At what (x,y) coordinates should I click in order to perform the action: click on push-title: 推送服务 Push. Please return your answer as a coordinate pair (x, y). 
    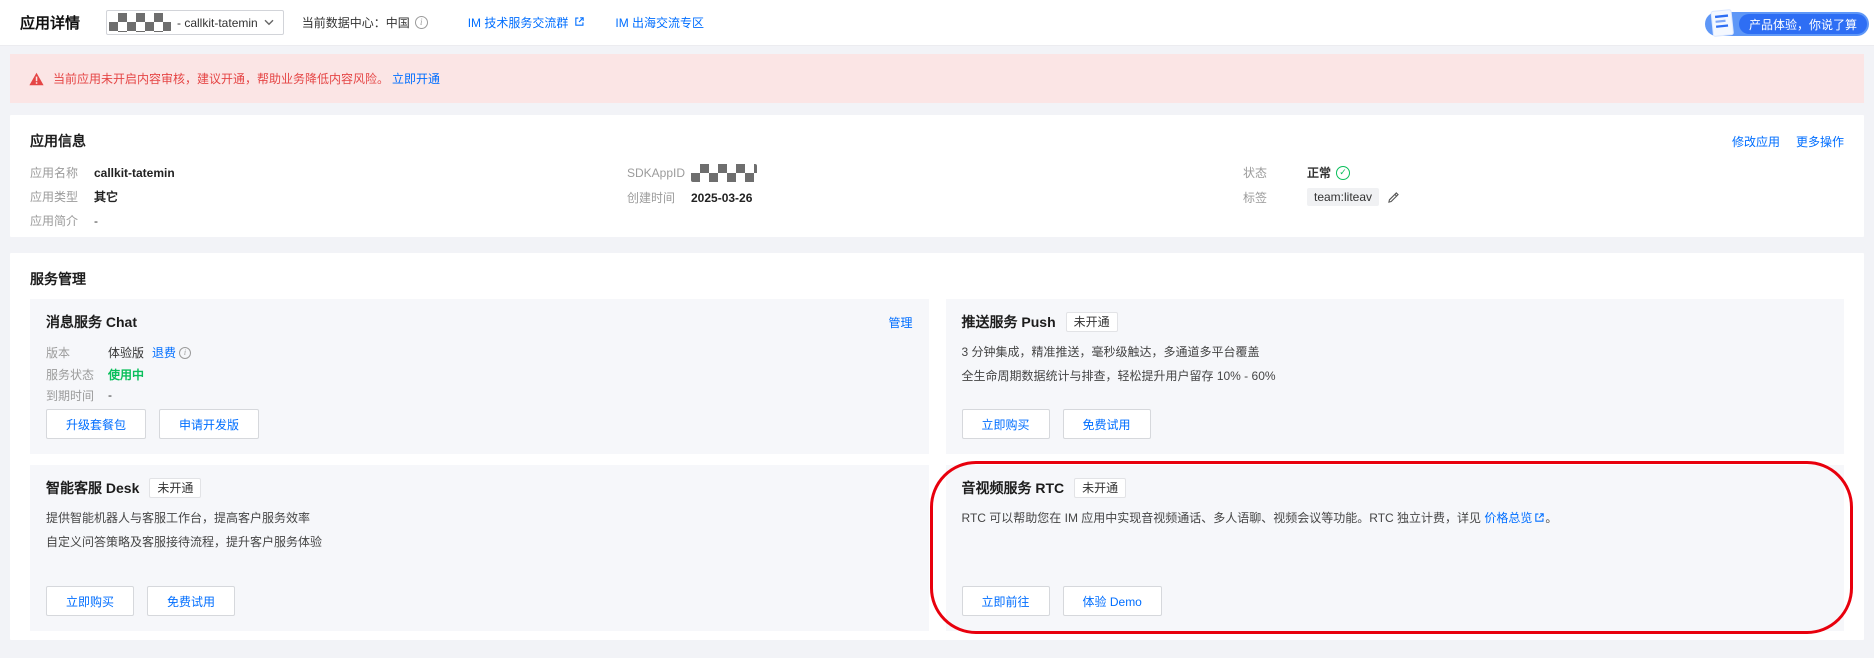
    Looking at the image, I should click on (1008, 322).